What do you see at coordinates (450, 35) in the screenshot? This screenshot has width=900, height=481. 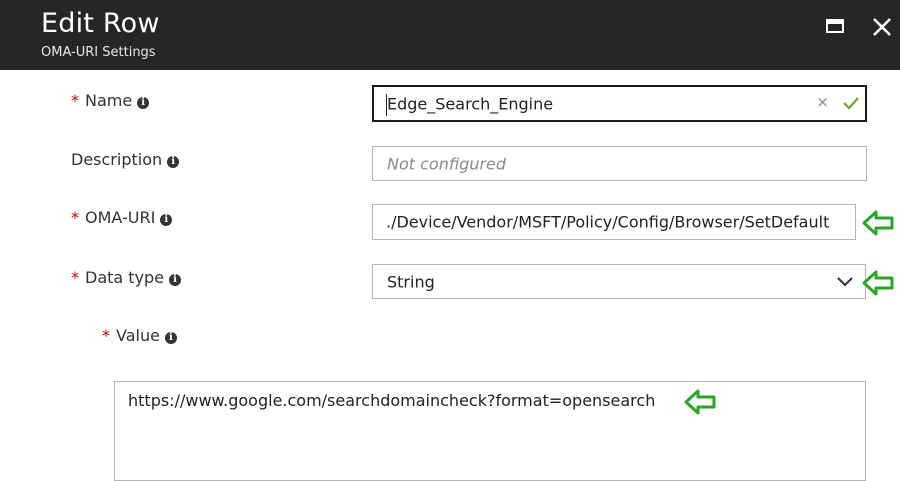 I see `blade-header: Edit Row OMA-URI Settings` at bounding box center [450, 35].